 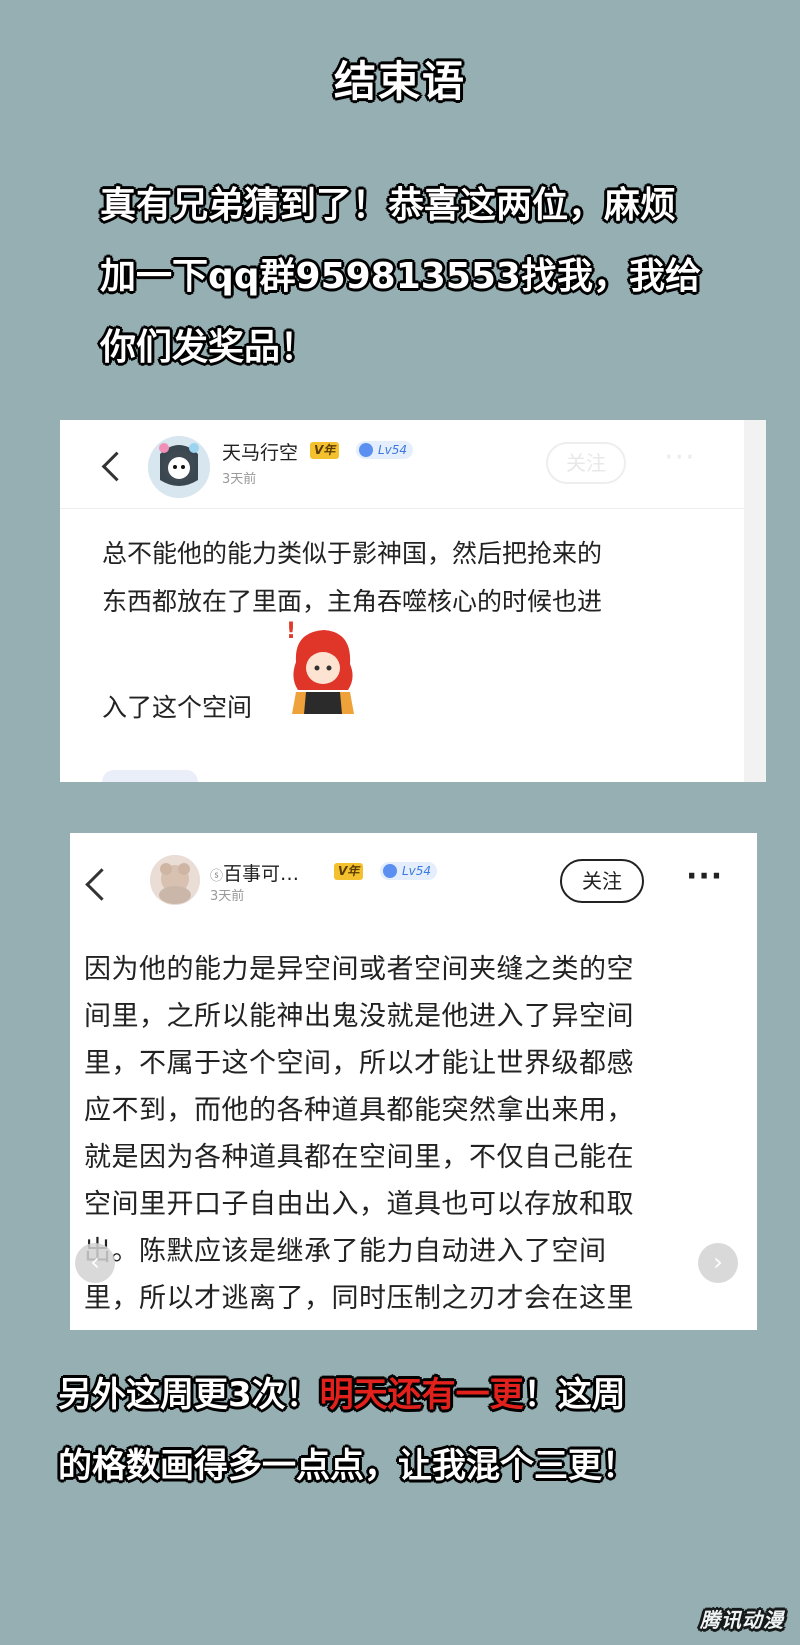 I want to click on outro-part: 另外这周更3次！, so click(x=189, y=1395).